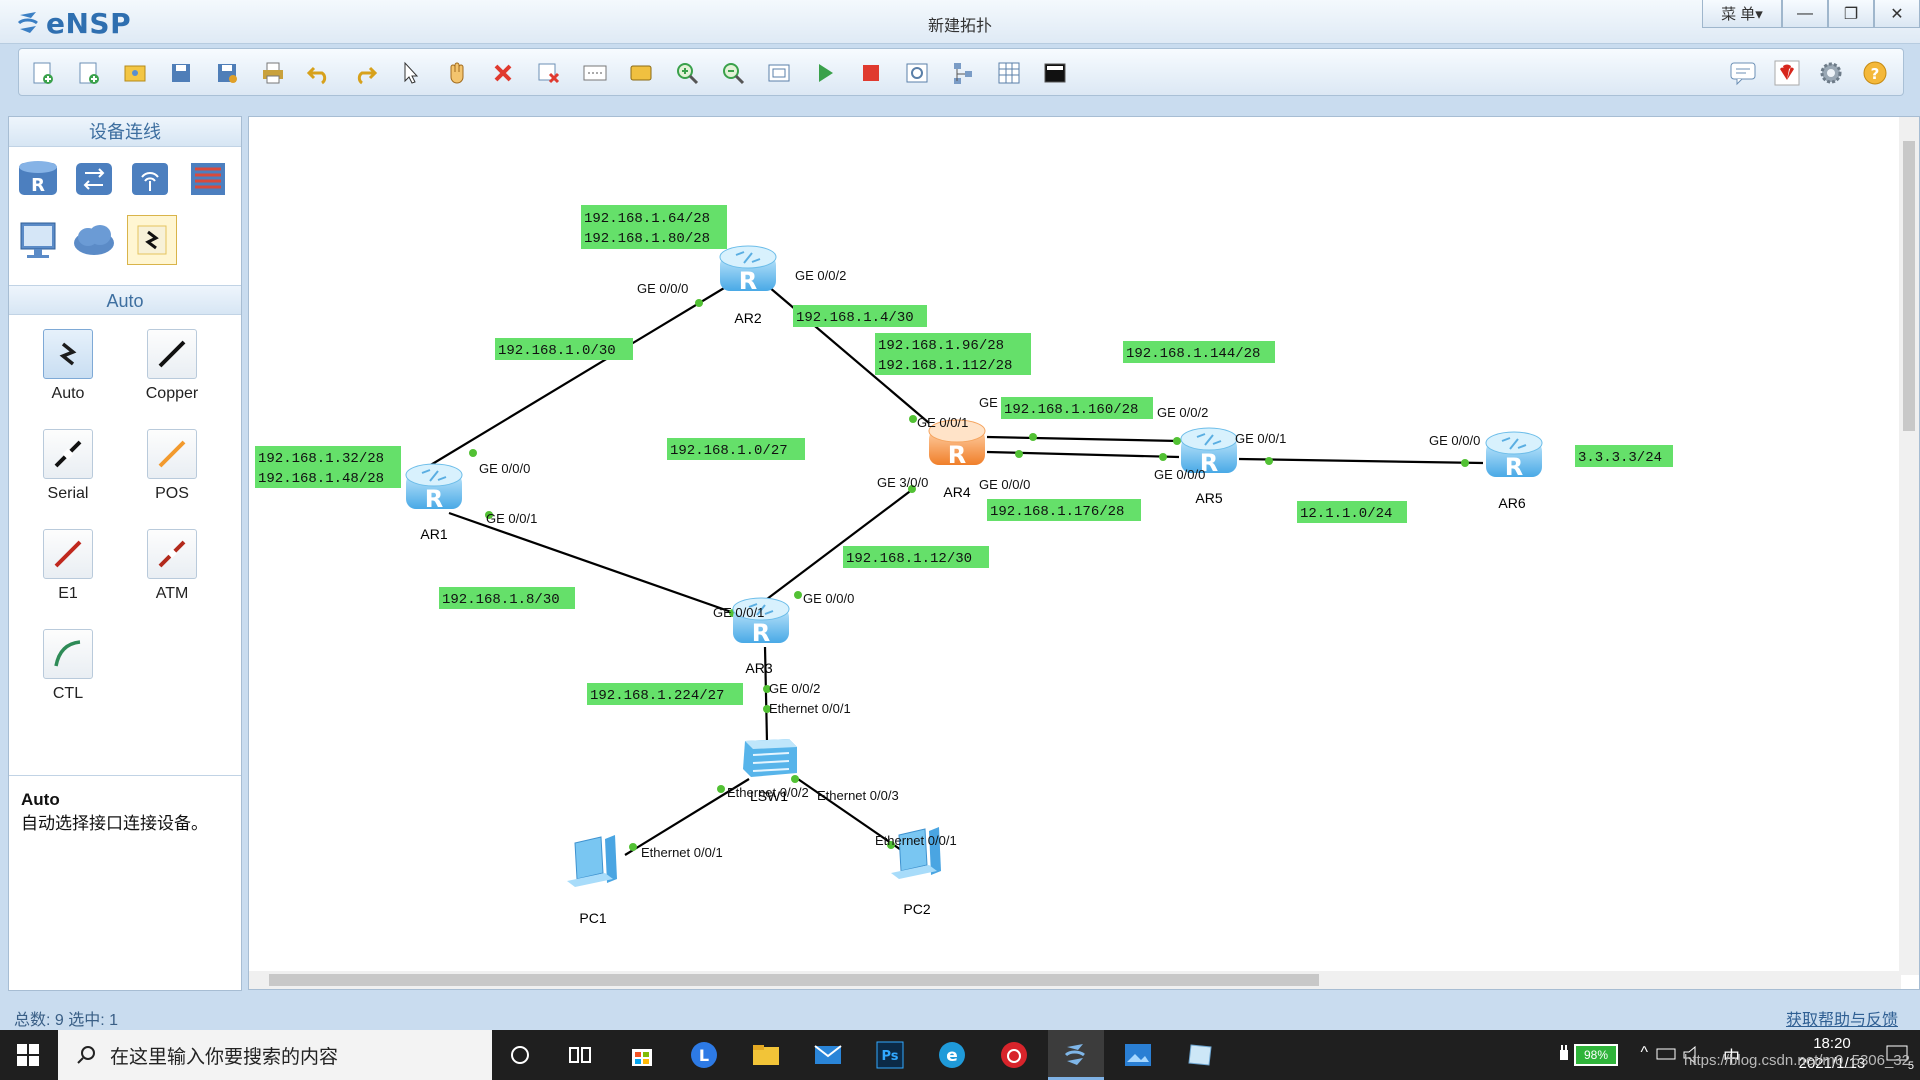 Image resolution: width=1920 pixels, height=1080 pixels. Describe the element at coordinates (580, 1055) in the screenshot. I see `task-view-icon` at that location.